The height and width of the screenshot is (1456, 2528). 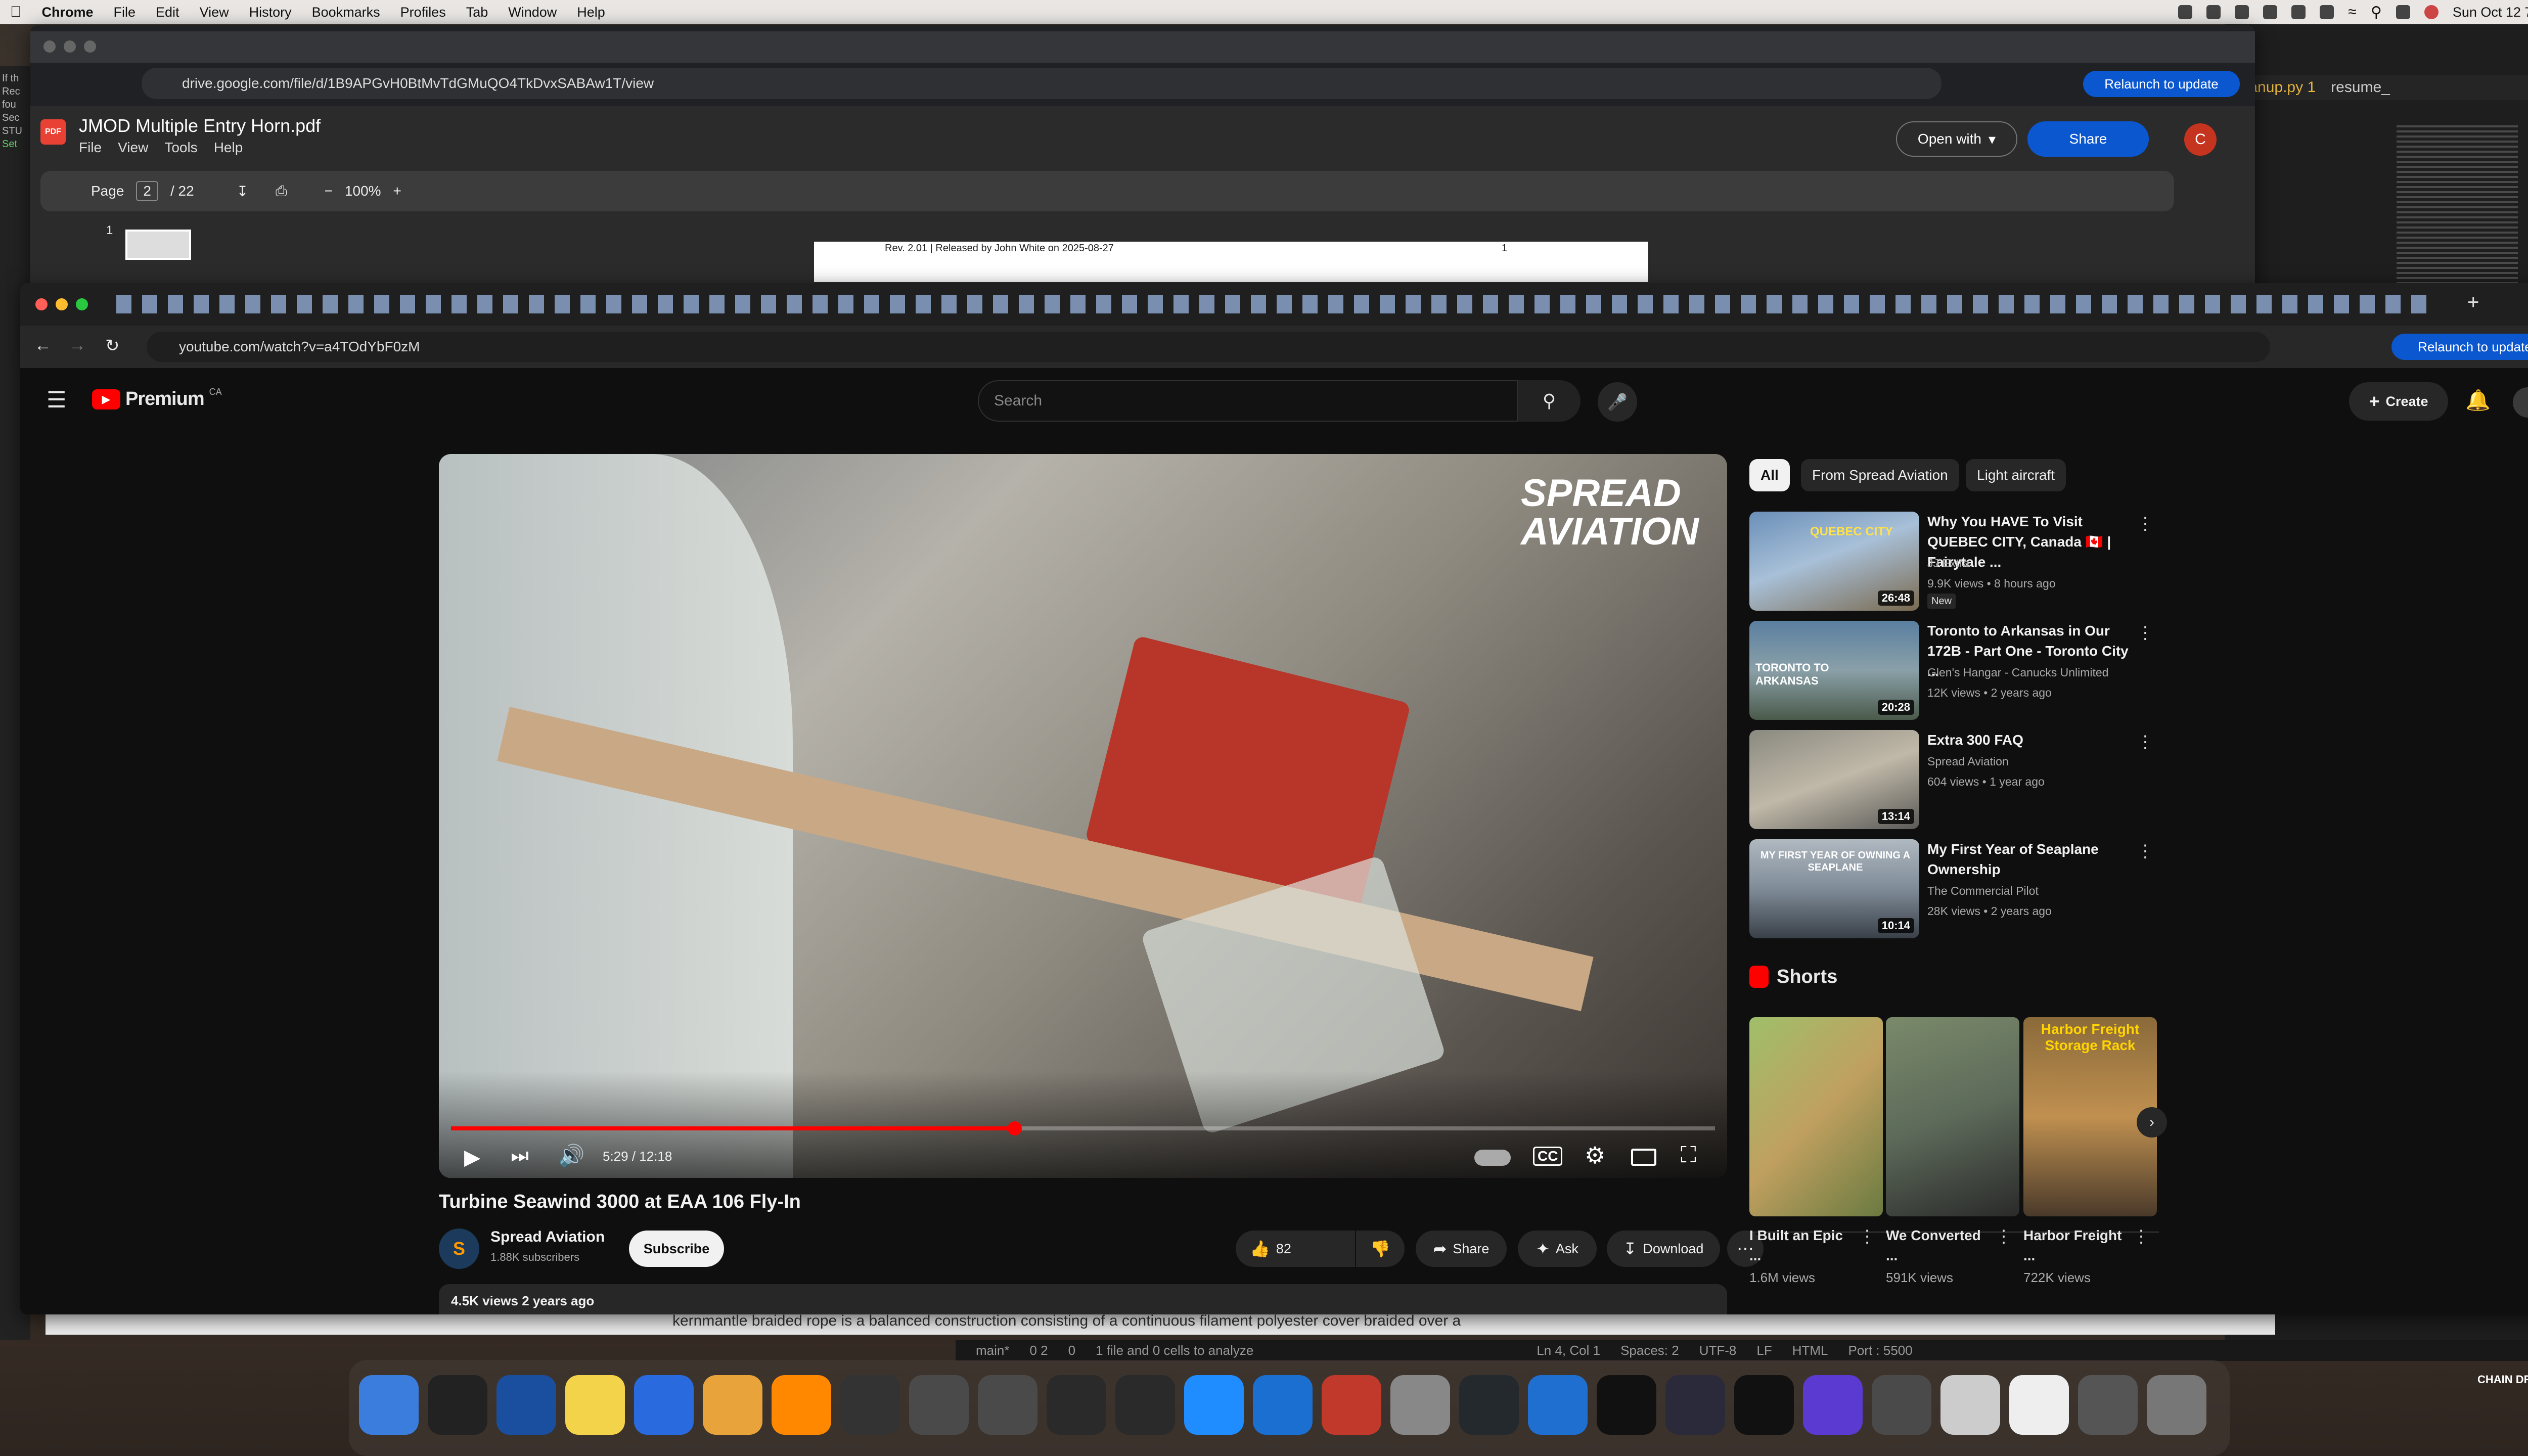 What do you see at coordinates (1462, 1249) in the screenshot?
I see `share-button: ➦ Share` at bounding box center [1462, 1249].